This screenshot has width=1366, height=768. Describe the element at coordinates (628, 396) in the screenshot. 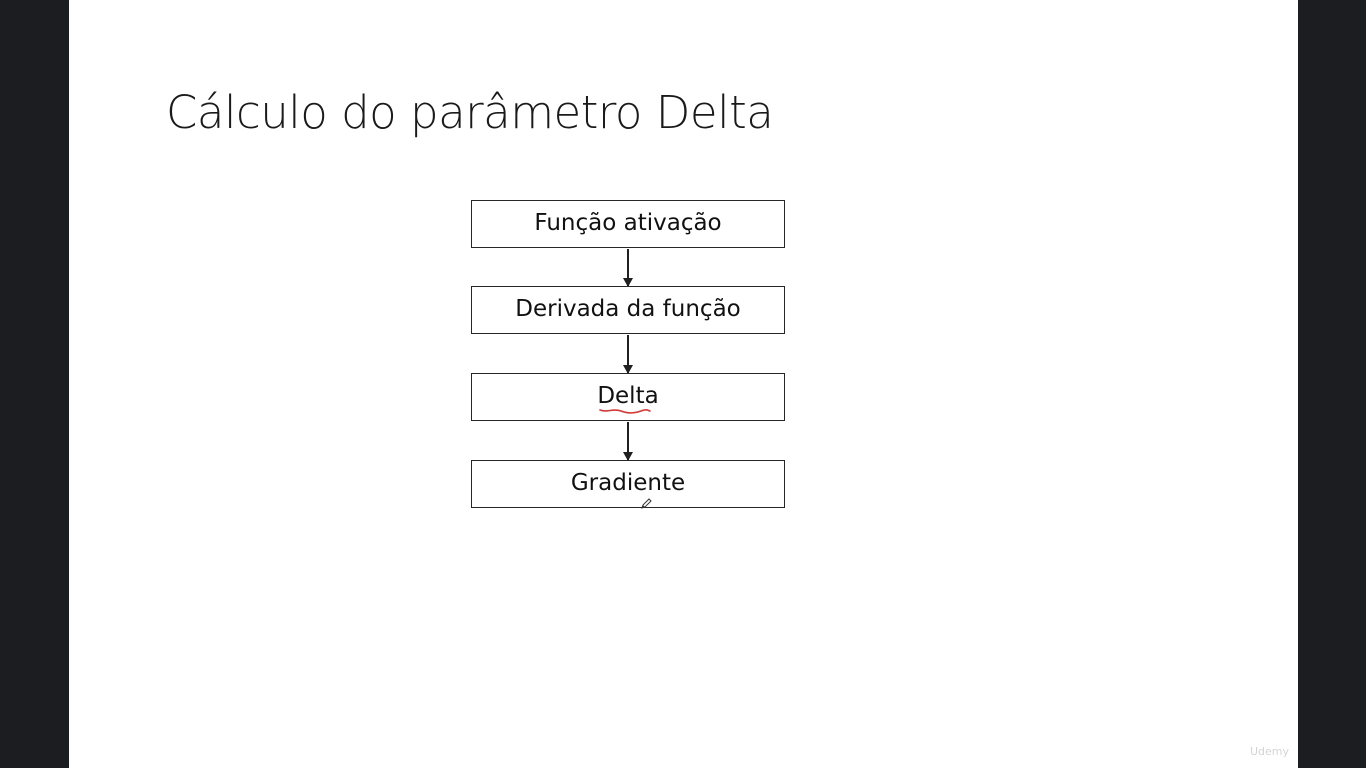

I see `flow-box-label: Delta` at that location.